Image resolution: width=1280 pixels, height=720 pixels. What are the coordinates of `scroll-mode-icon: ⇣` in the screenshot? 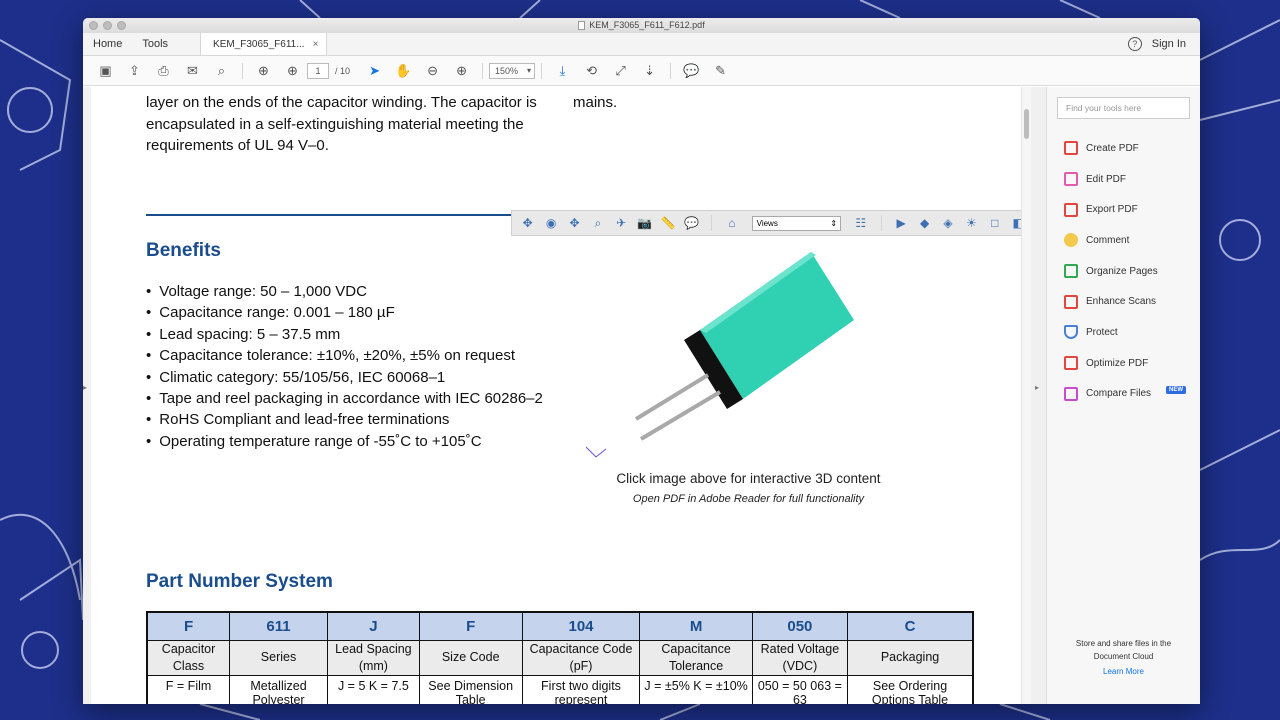 It's located at (649, 71).